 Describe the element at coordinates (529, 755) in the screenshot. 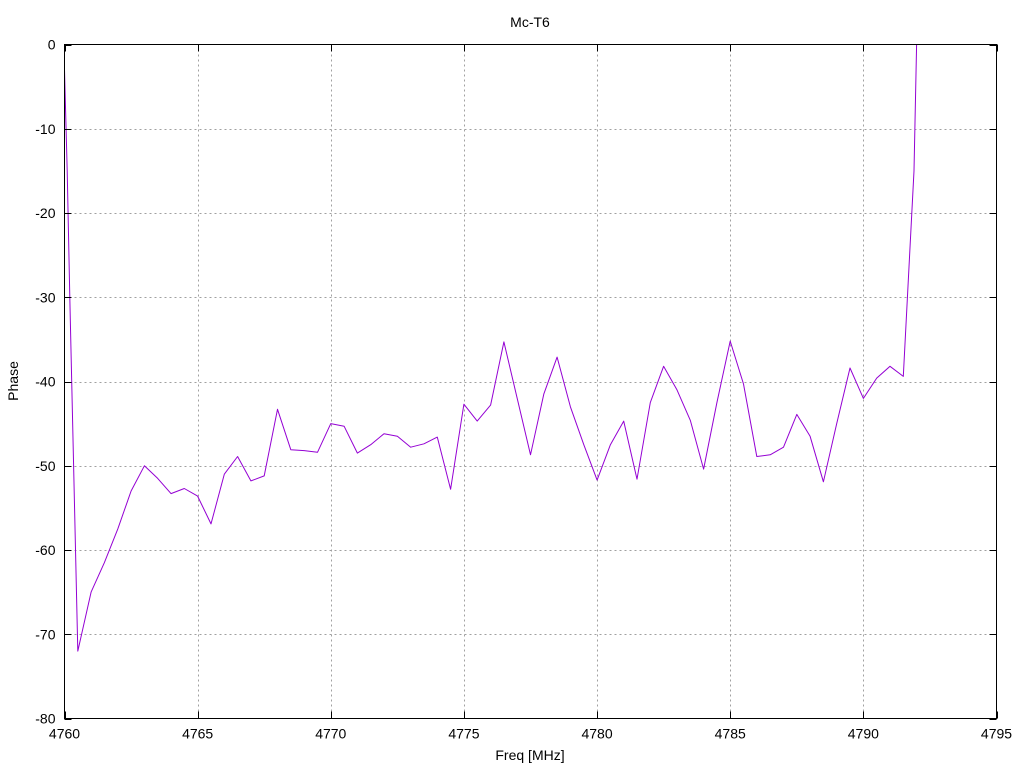

I see `x-axis-label: Freq [MHz]` at that location.